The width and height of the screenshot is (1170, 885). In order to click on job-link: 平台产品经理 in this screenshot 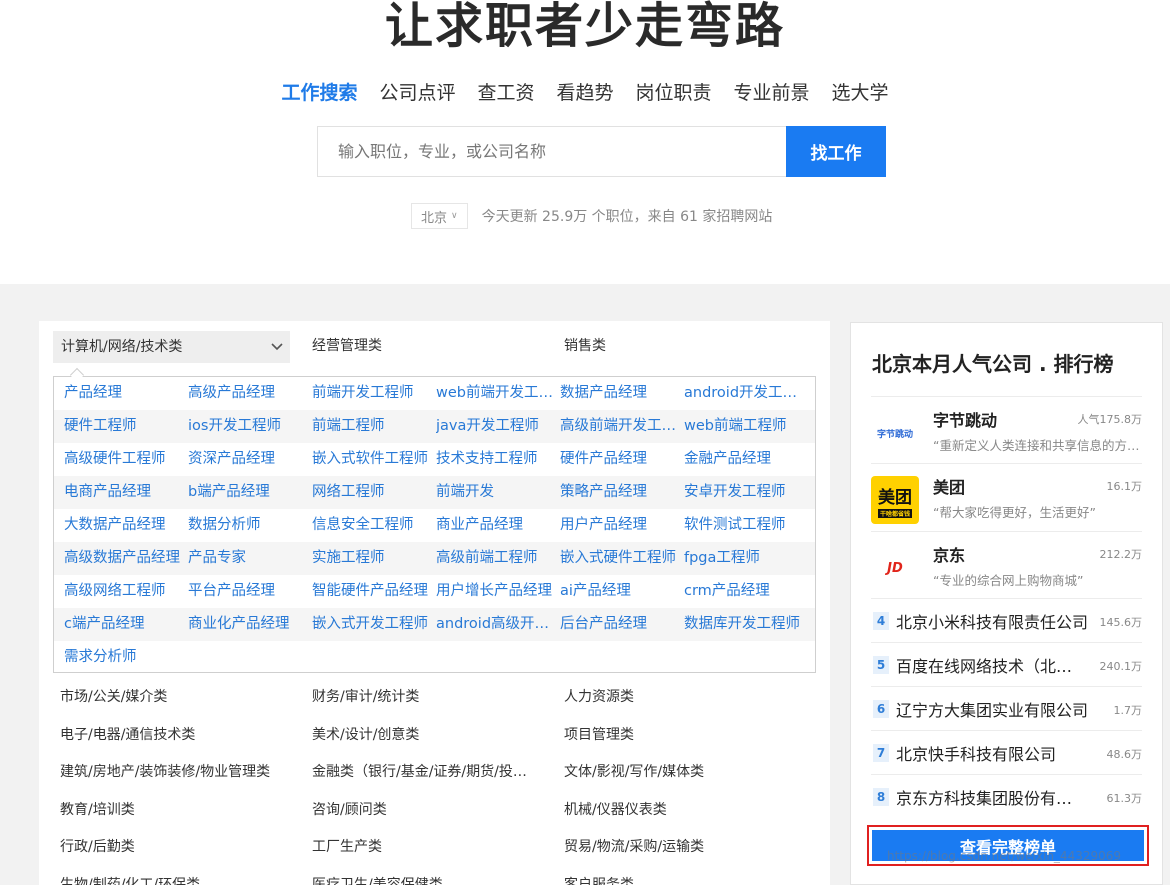, I will do `click(249, 591)`.